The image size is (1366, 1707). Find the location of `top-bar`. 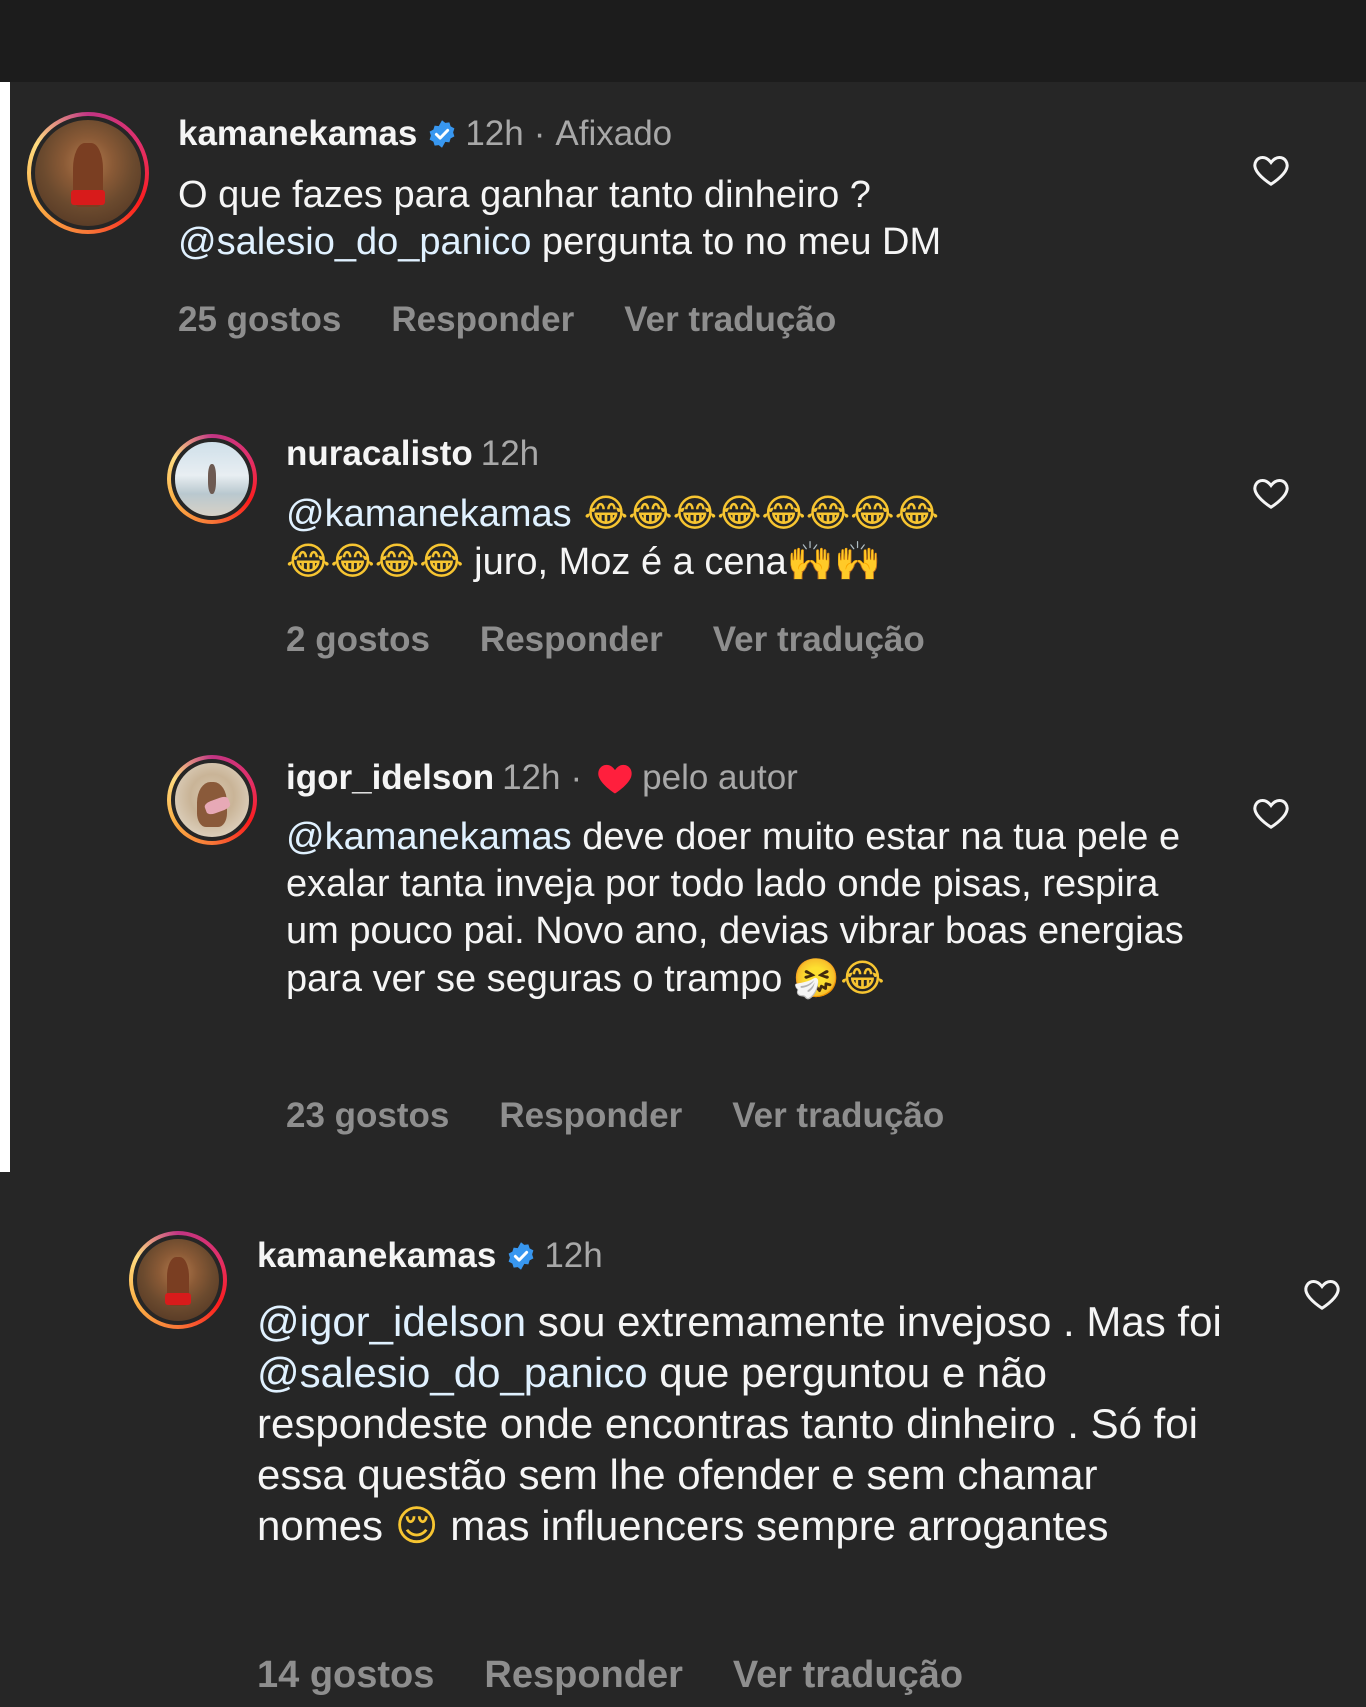

top-bar is located at coordinates (683, 41).